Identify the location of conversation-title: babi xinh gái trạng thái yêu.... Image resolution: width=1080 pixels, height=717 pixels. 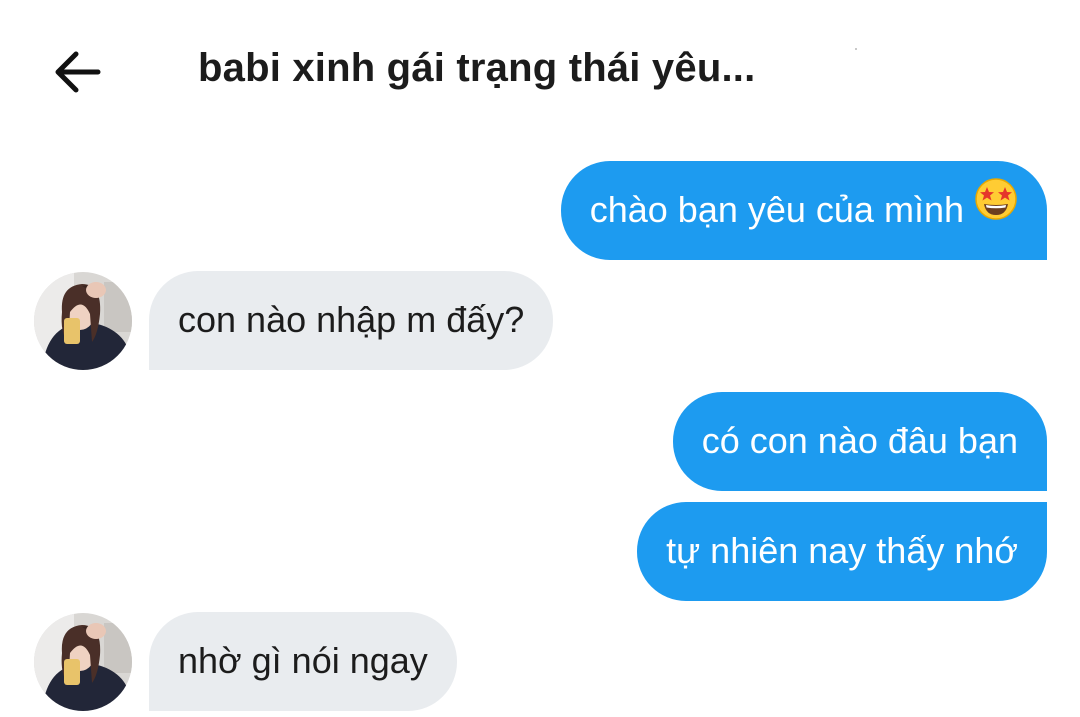
(476, 68).